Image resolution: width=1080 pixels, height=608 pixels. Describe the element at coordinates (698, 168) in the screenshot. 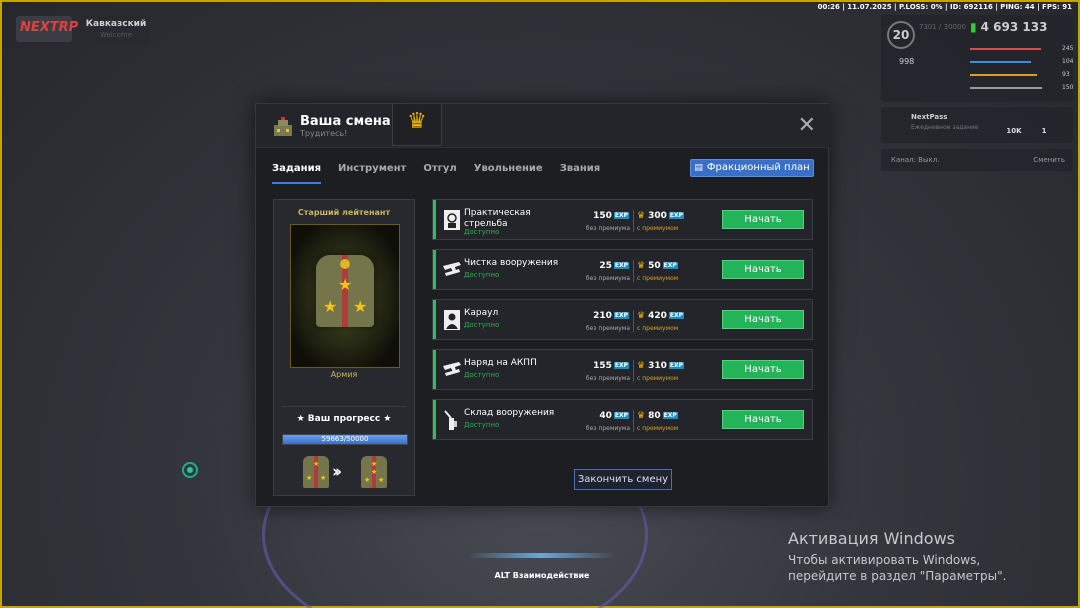

I see `document-icon: ▤` at that location.